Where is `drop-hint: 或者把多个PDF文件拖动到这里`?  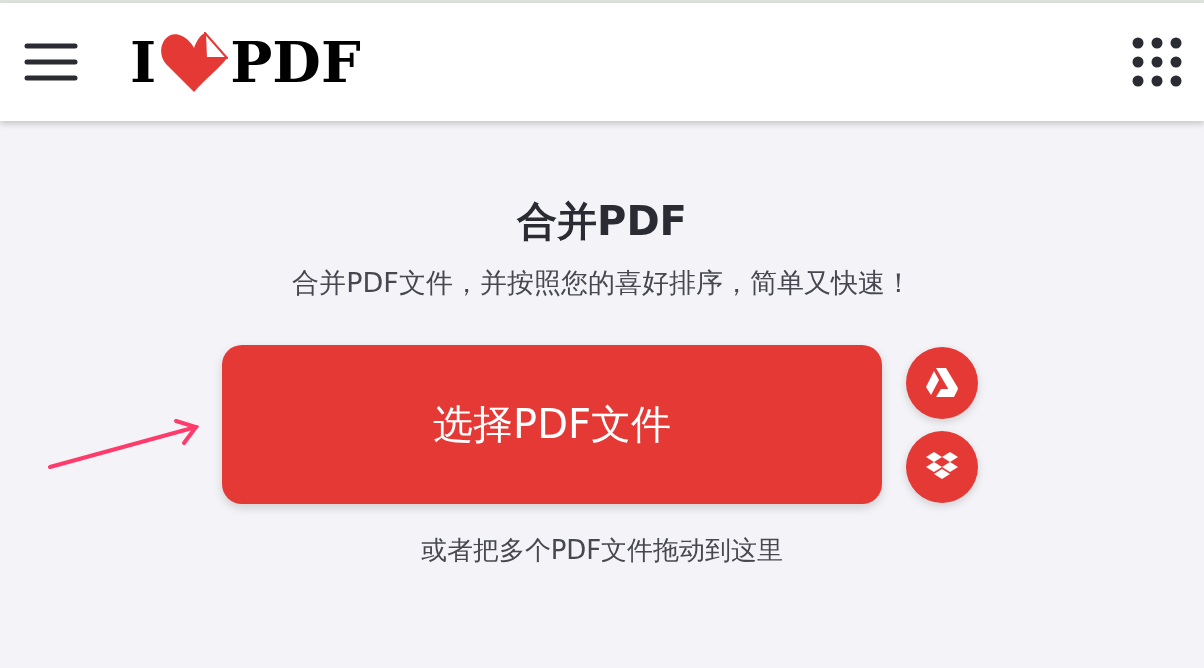 drop-hint: 或者把多个PDF文件拖动到这里 is located at coordinates (602, 550).